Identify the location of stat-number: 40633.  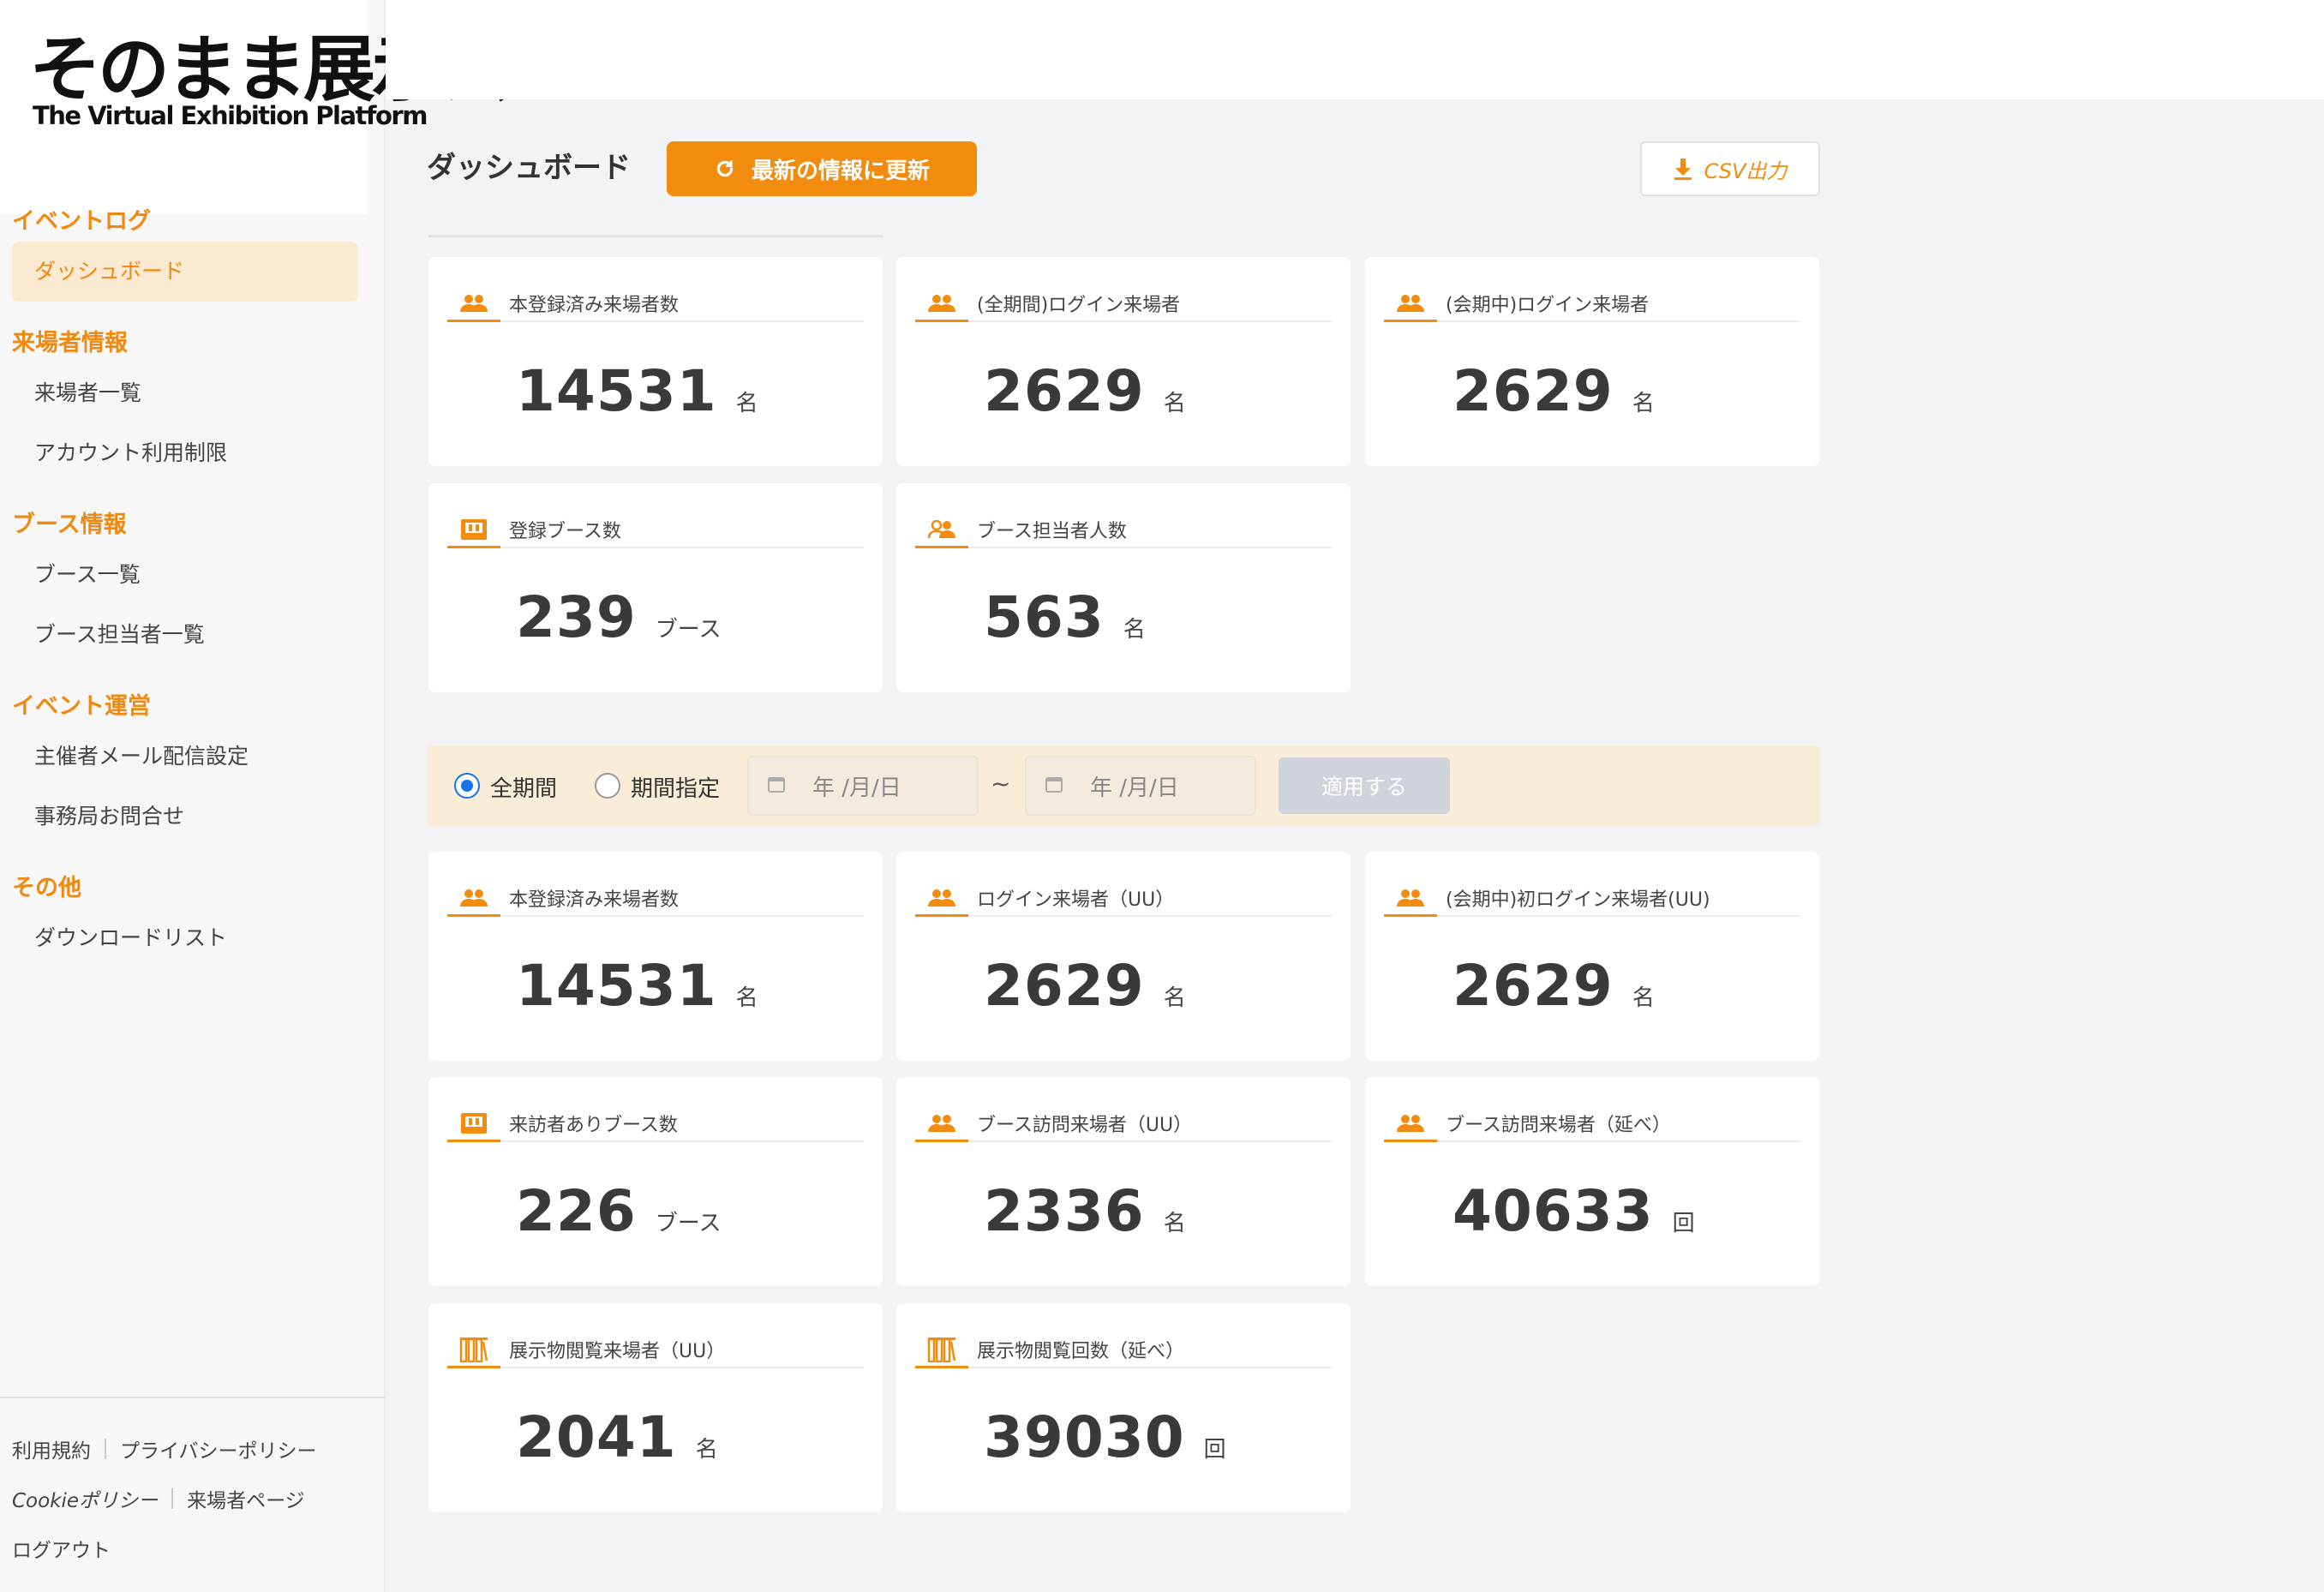
(1553, 1211).